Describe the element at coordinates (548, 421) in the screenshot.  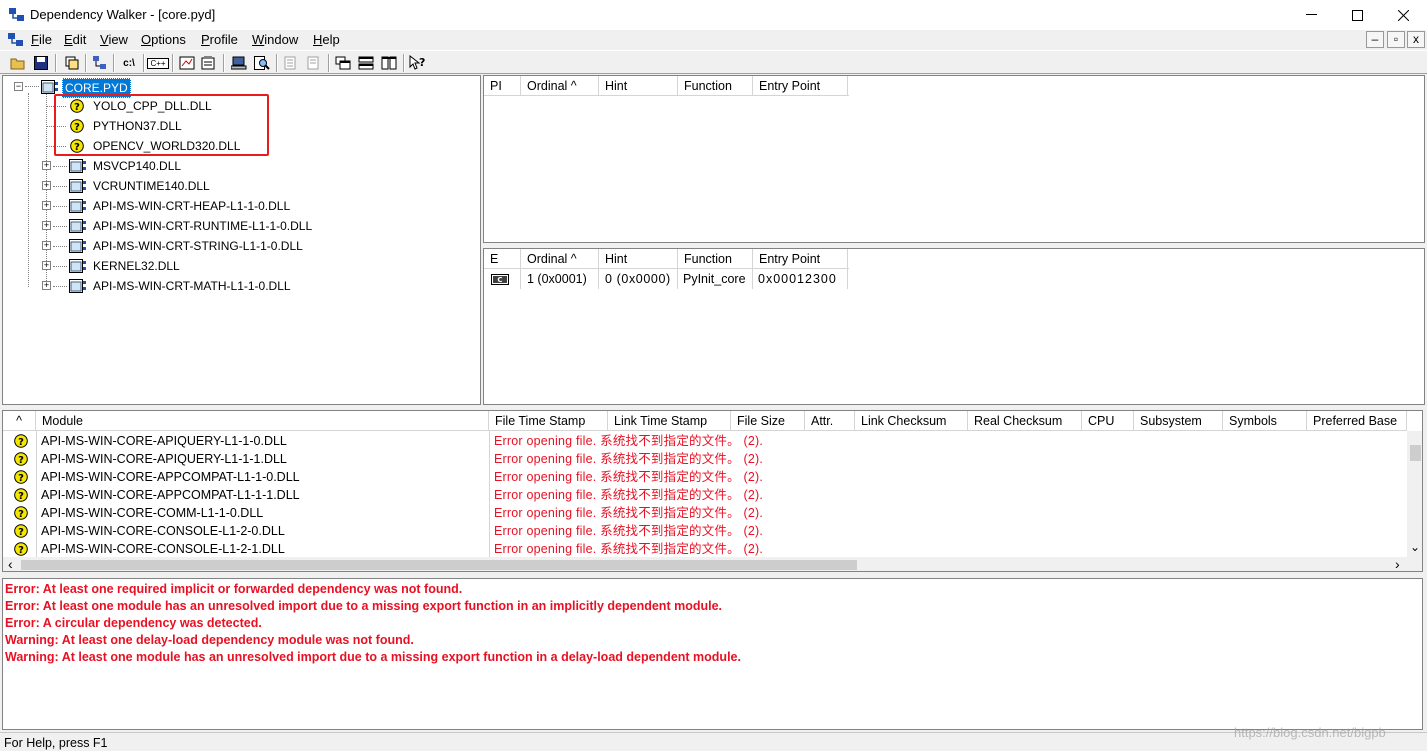
I see `col-file-time-stamp: File Time Stamp` at that location.